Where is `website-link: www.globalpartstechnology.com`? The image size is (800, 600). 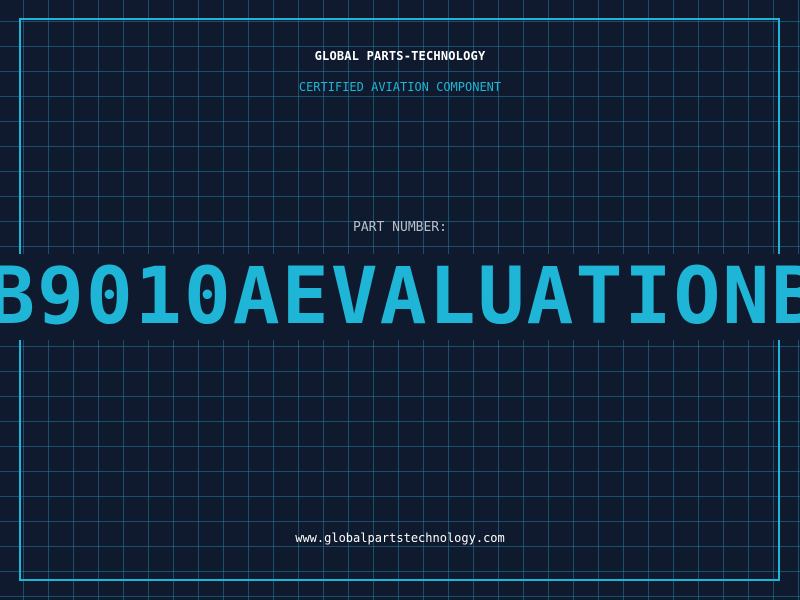 website-link: www.globalpartstechnology.com is located at coordinates (400, 538).